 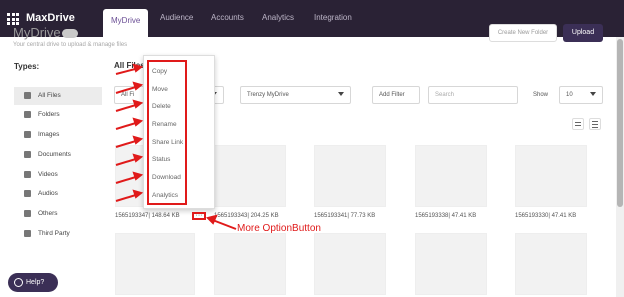 What do you see at coordinates (212, 219) in the screenshot?
I see `arrowhead-more-option` at bounding box center [212, 219].